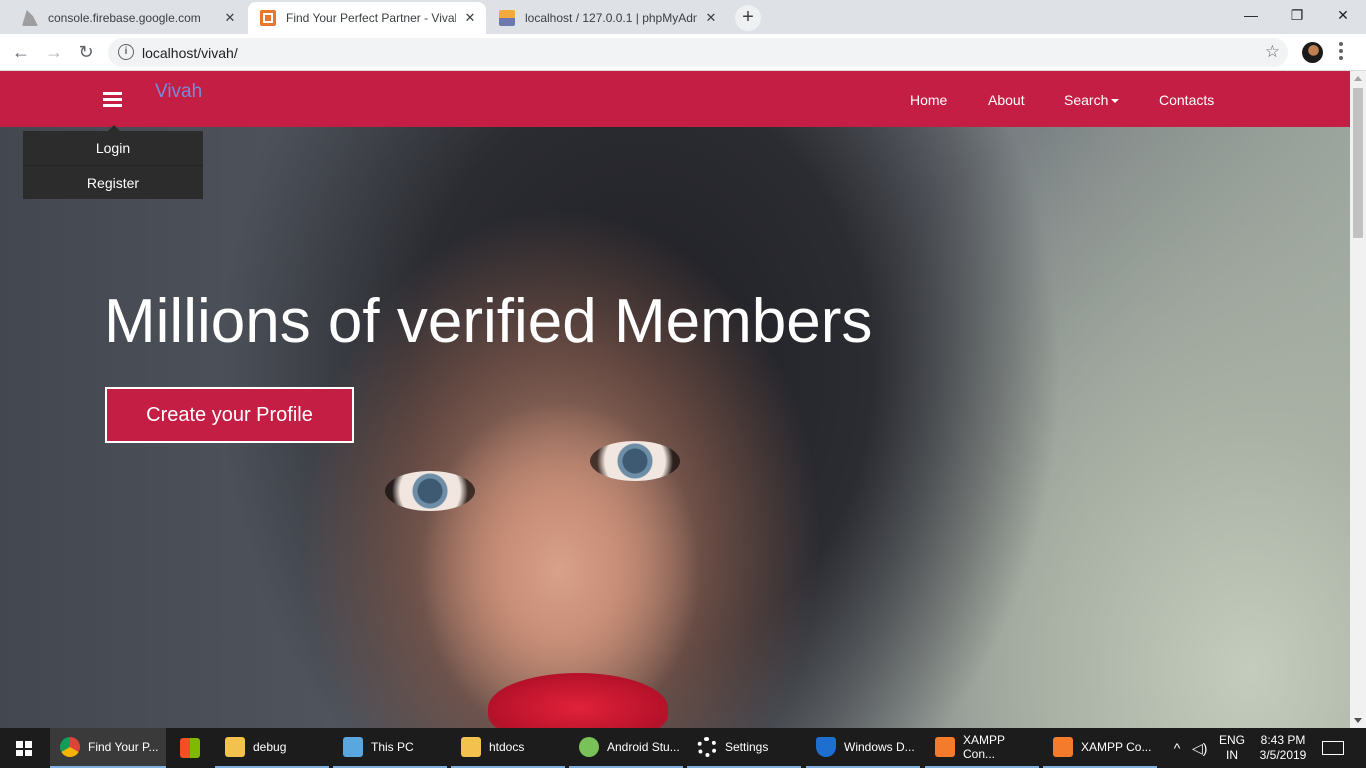 Image resolution: width=1366 pixels, height=768 pixels. I want to click on taskbar-label: debug, so click(270, 747).